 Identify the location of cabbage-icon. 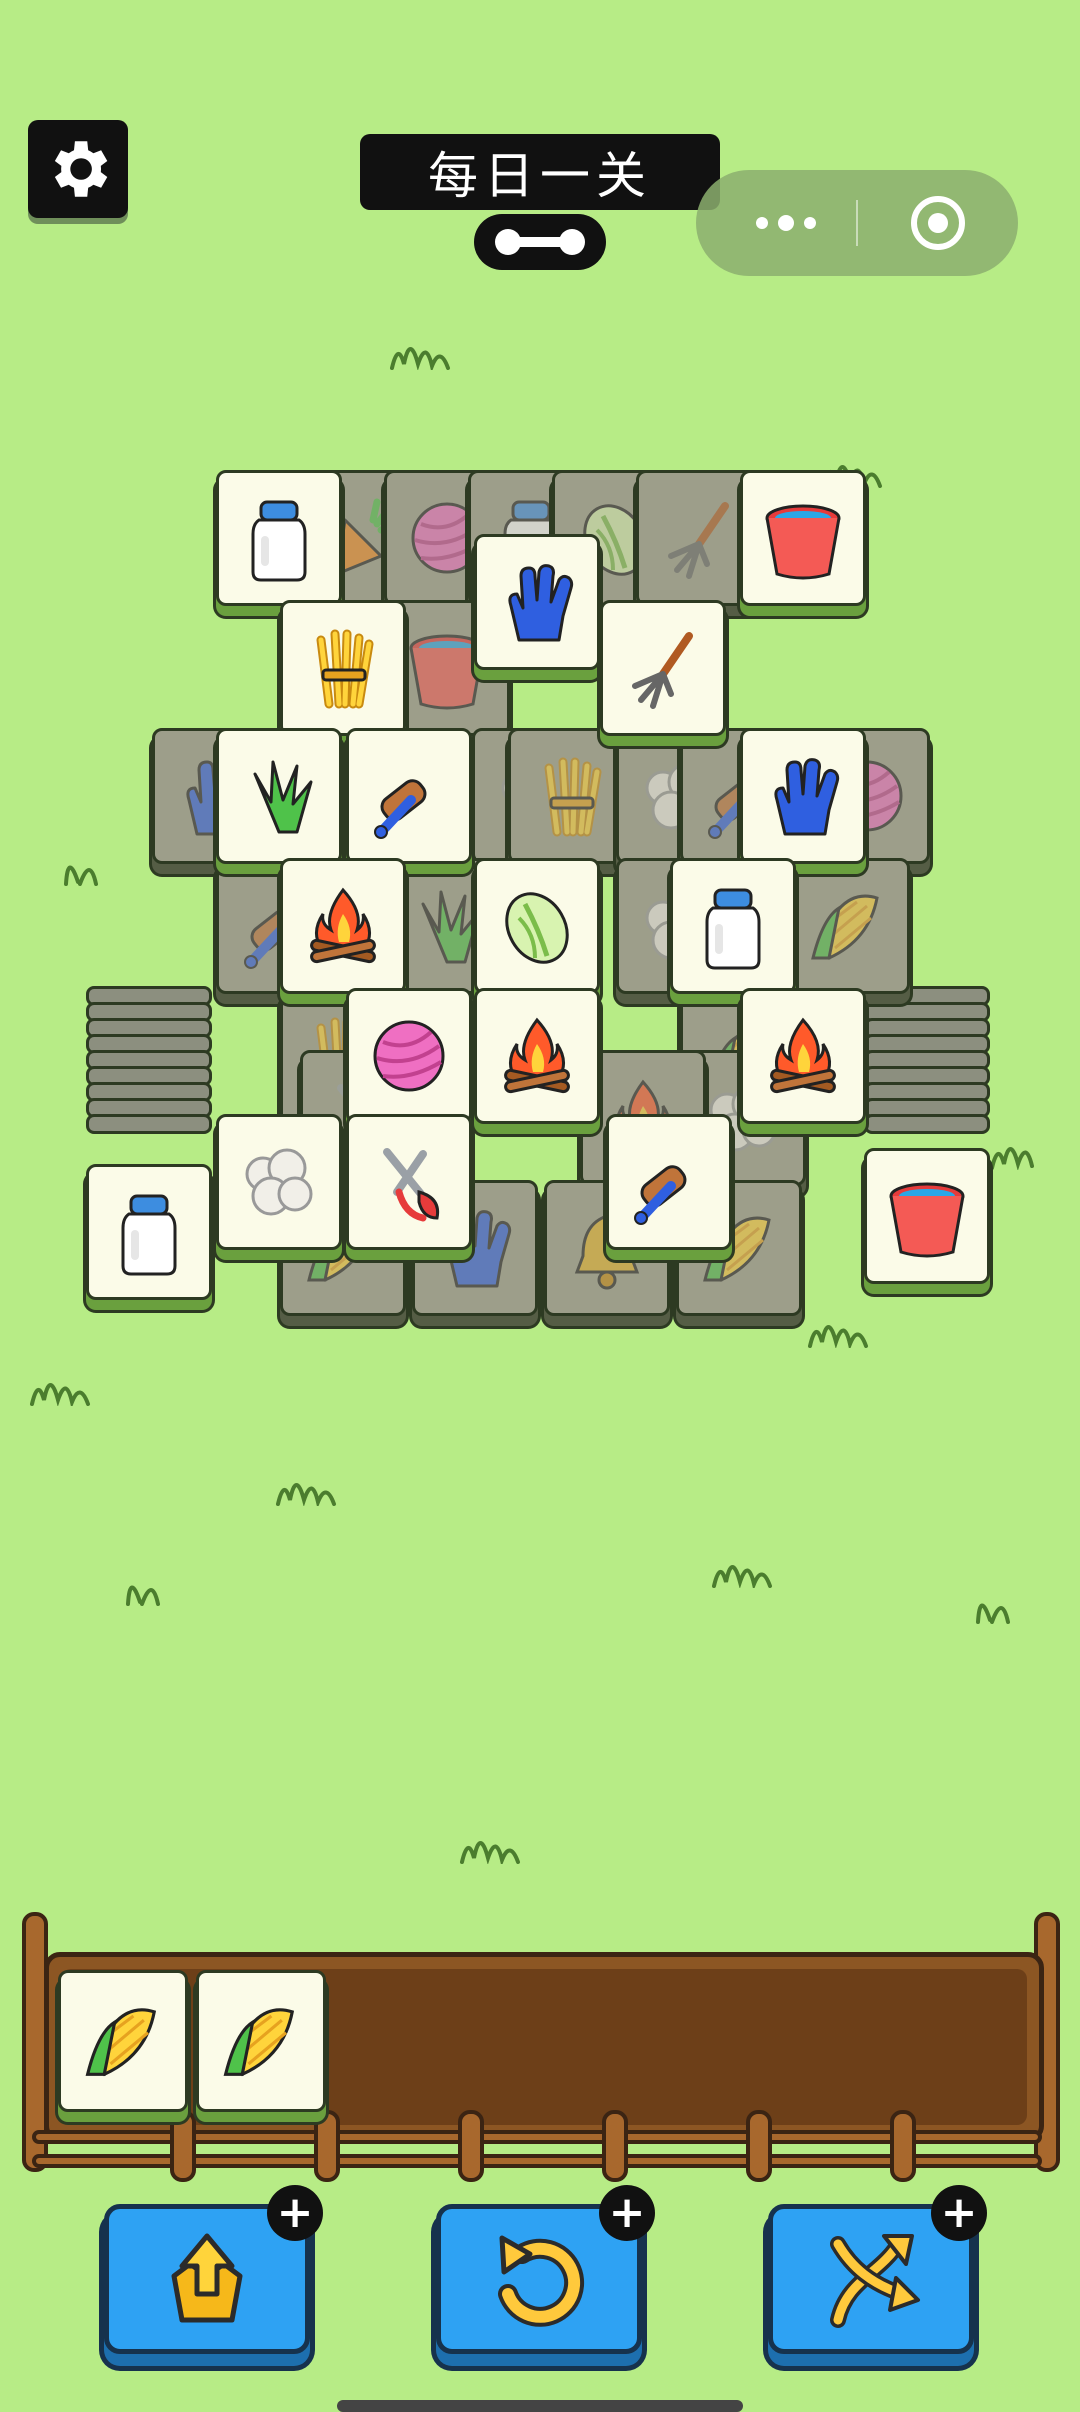
(537, 928).